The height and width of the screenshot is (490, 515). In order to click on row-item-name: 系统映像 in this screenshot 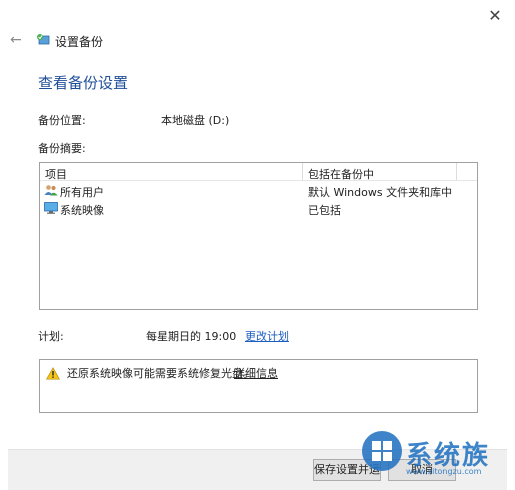, I will do `click(82, 210)`.